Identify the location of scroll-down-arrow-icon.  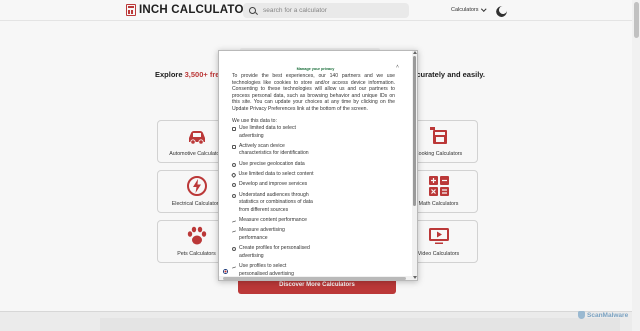
(414, 277).